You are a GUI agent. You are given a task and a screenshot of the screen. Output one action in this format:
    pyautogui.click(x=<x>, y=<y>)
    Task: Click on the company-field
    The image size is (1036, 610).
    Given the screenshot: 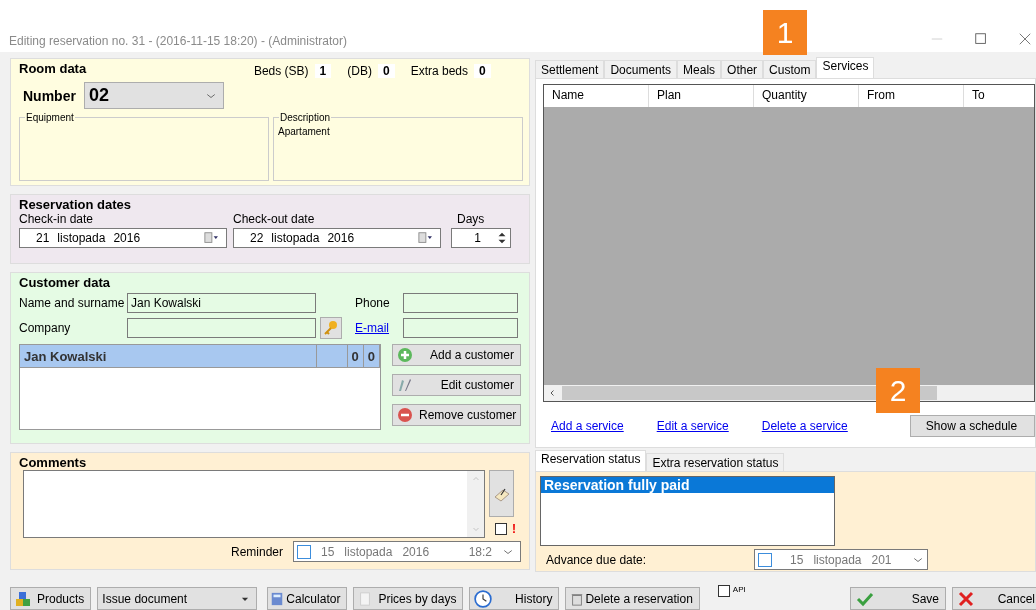 What is the action you would take?
    pyautogui.click(x=221, y=327)
    